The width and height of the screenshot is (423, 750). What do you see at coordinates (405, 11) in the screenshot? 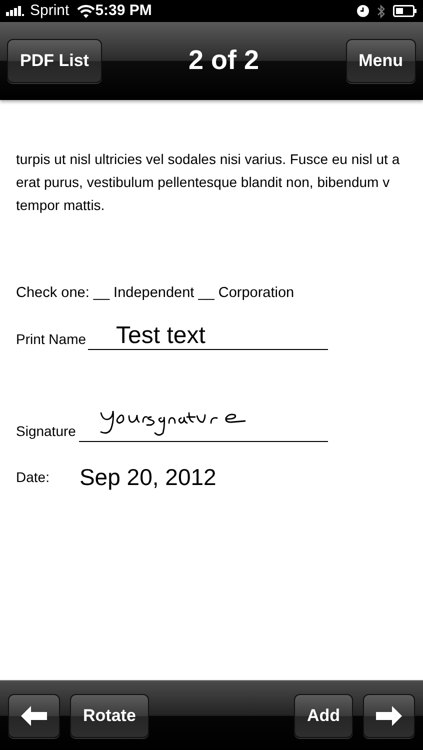
I see `battery-icon` at bounding box center [405, 11].